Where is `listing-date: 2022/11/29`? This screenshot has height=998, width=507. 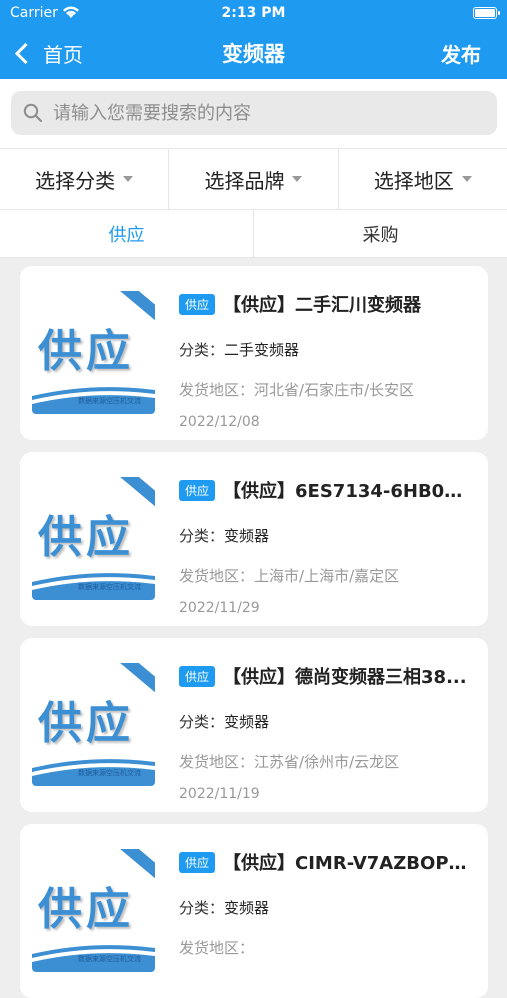
listing-date: 2022/11/29 is located at coordinates (219, 608).